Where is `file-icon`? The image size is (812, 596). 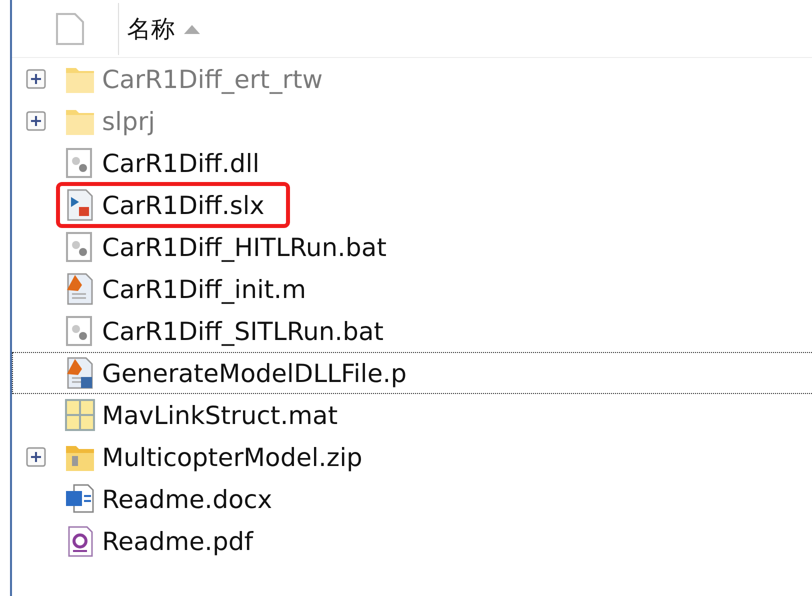
file-icon is located at coordinates (70, 29).